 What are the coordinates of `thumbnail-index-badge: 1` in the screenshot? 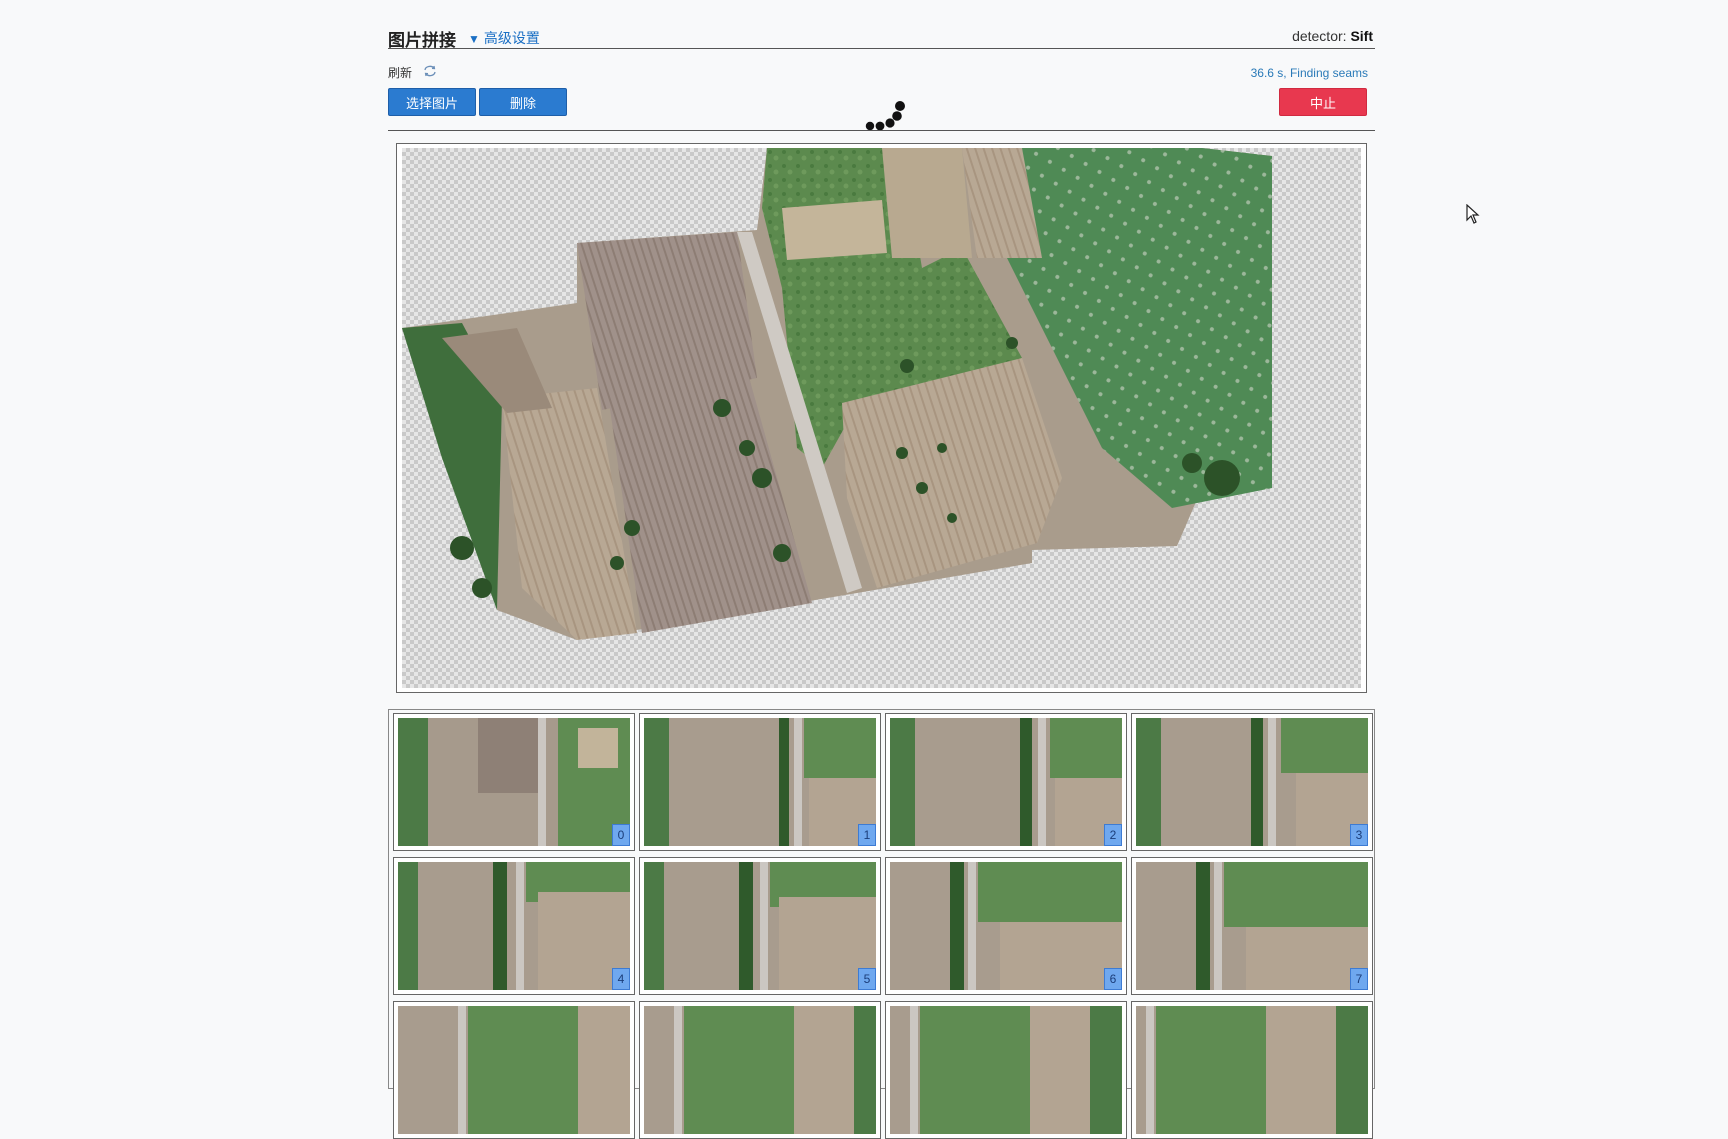 It's located at (867, 835).